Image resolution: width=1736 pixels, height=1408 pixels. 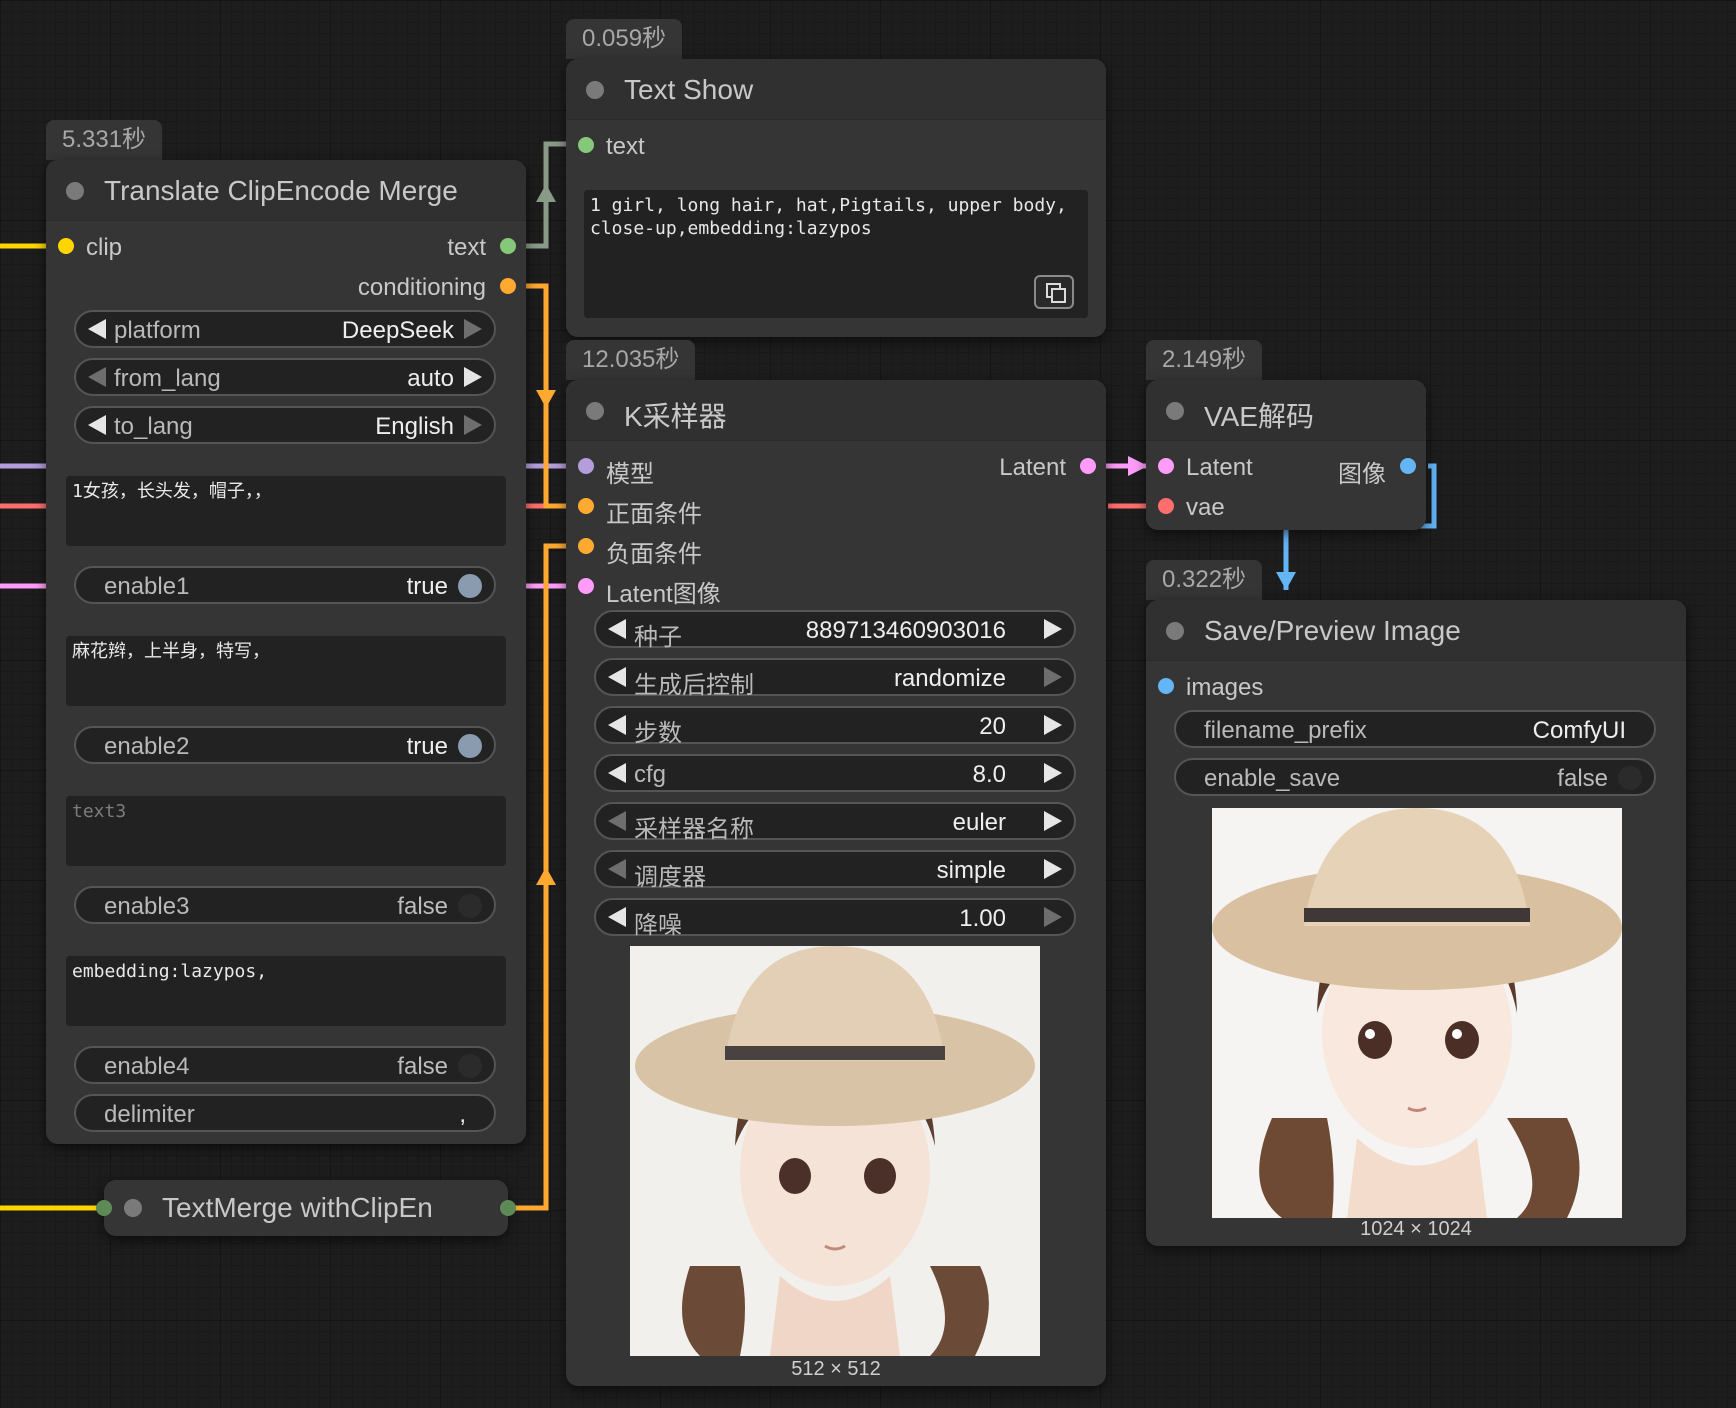 What do you see at coordinates (285, 905) in the screenshot?
I see `enable3-toggle: enable3 false` at bounding box center [285, 905].